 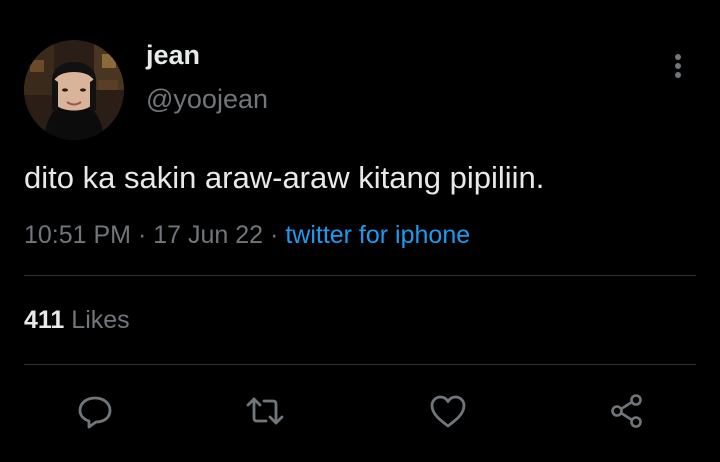 What do you see at coordinates (100, 320) in the screenshot?
I see `likes-label: Likes` at bounding box center [100, 320].